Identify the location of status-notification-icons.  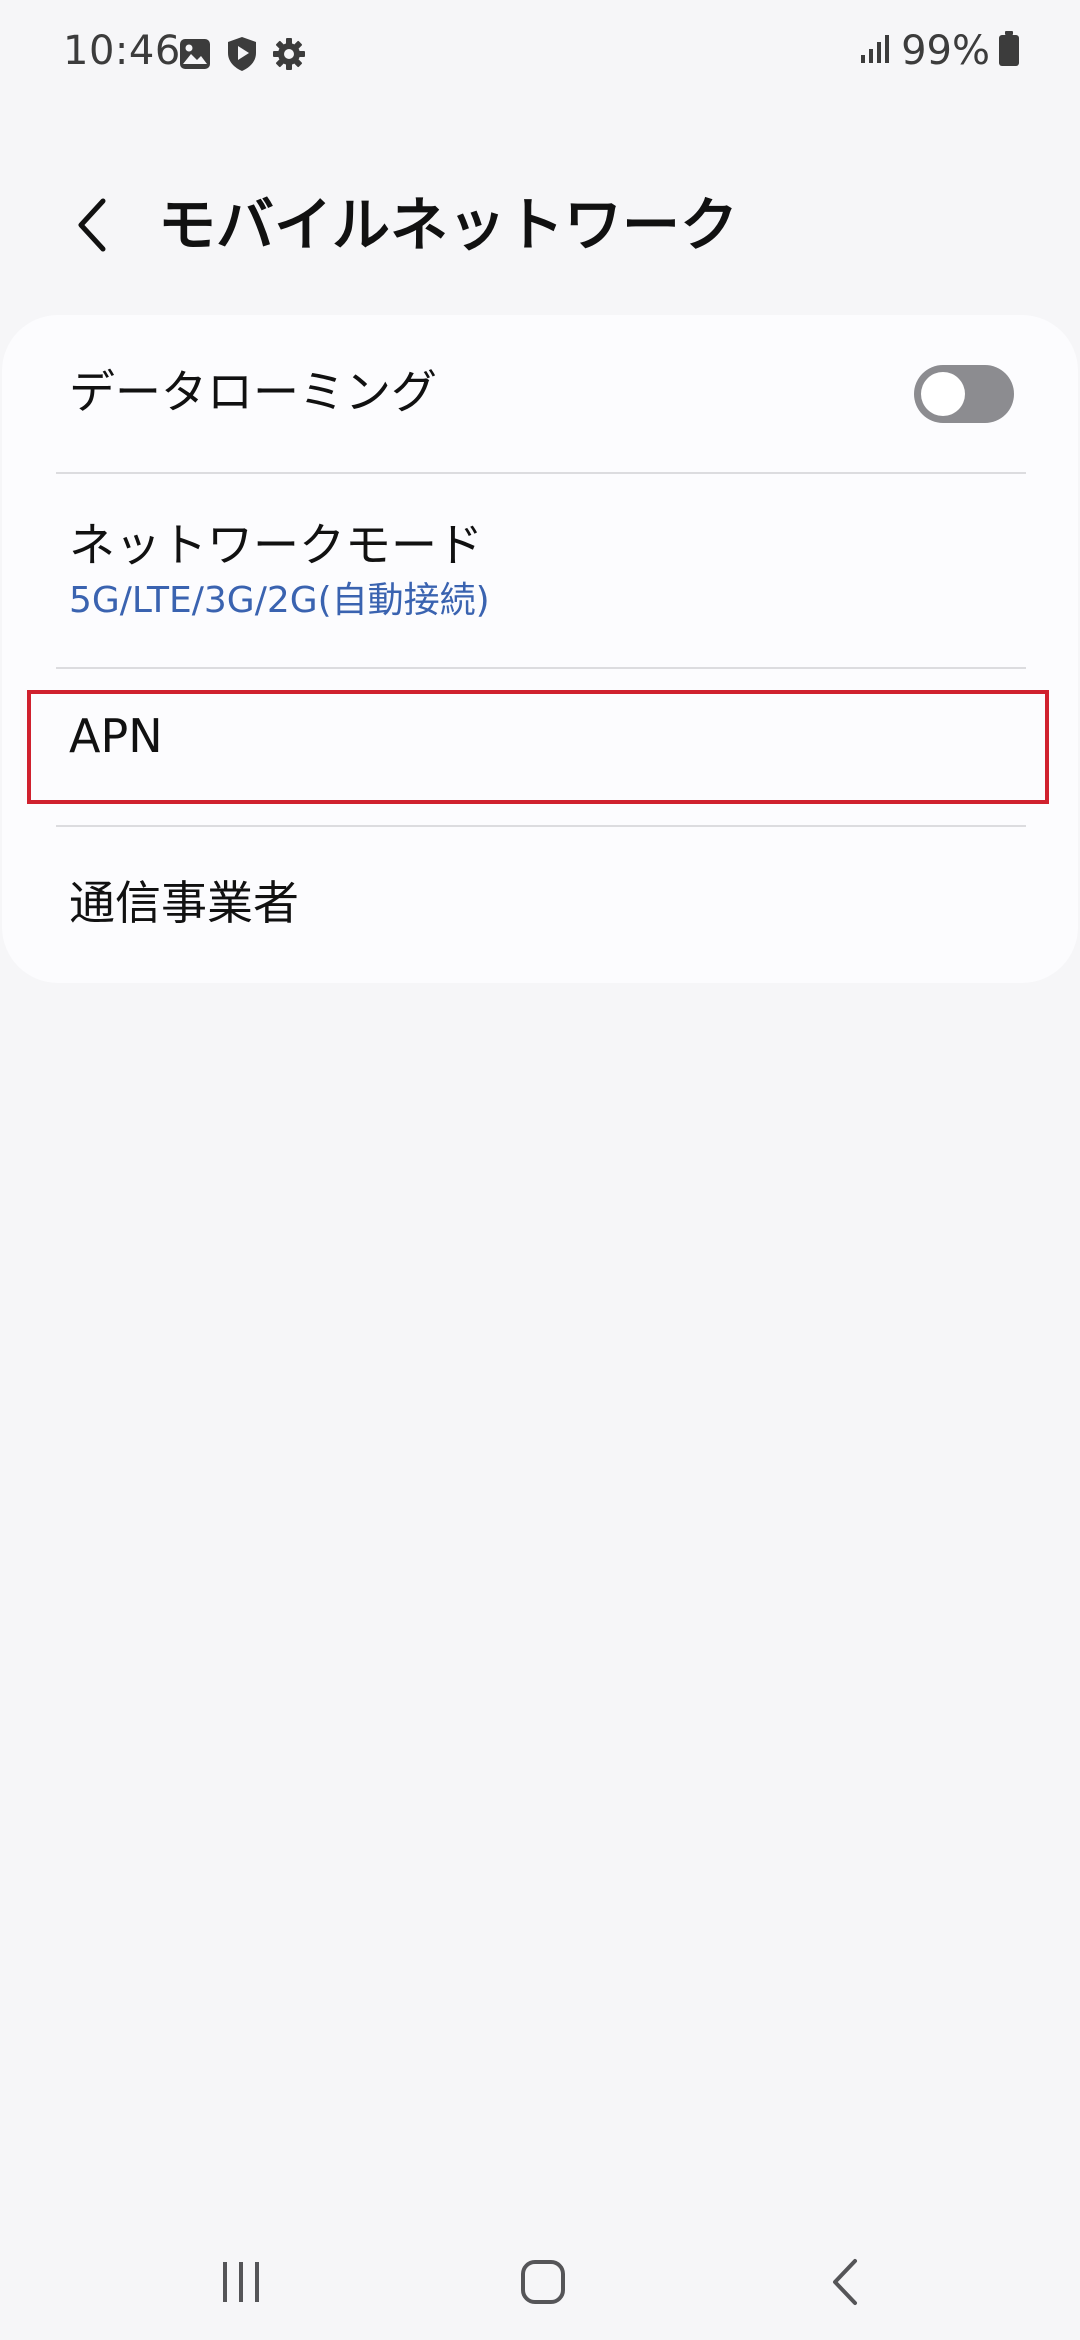
(242, 54).